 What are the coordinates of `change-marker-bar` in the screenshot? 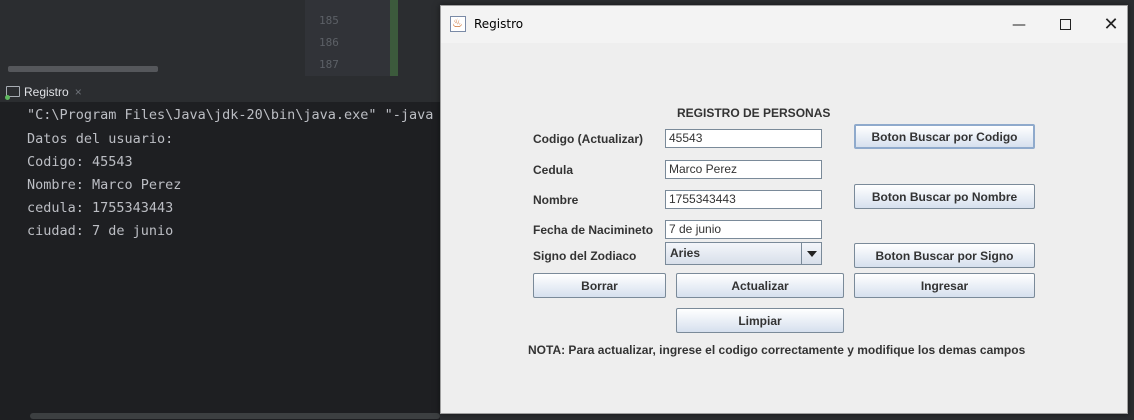 It's located at (394, 38).